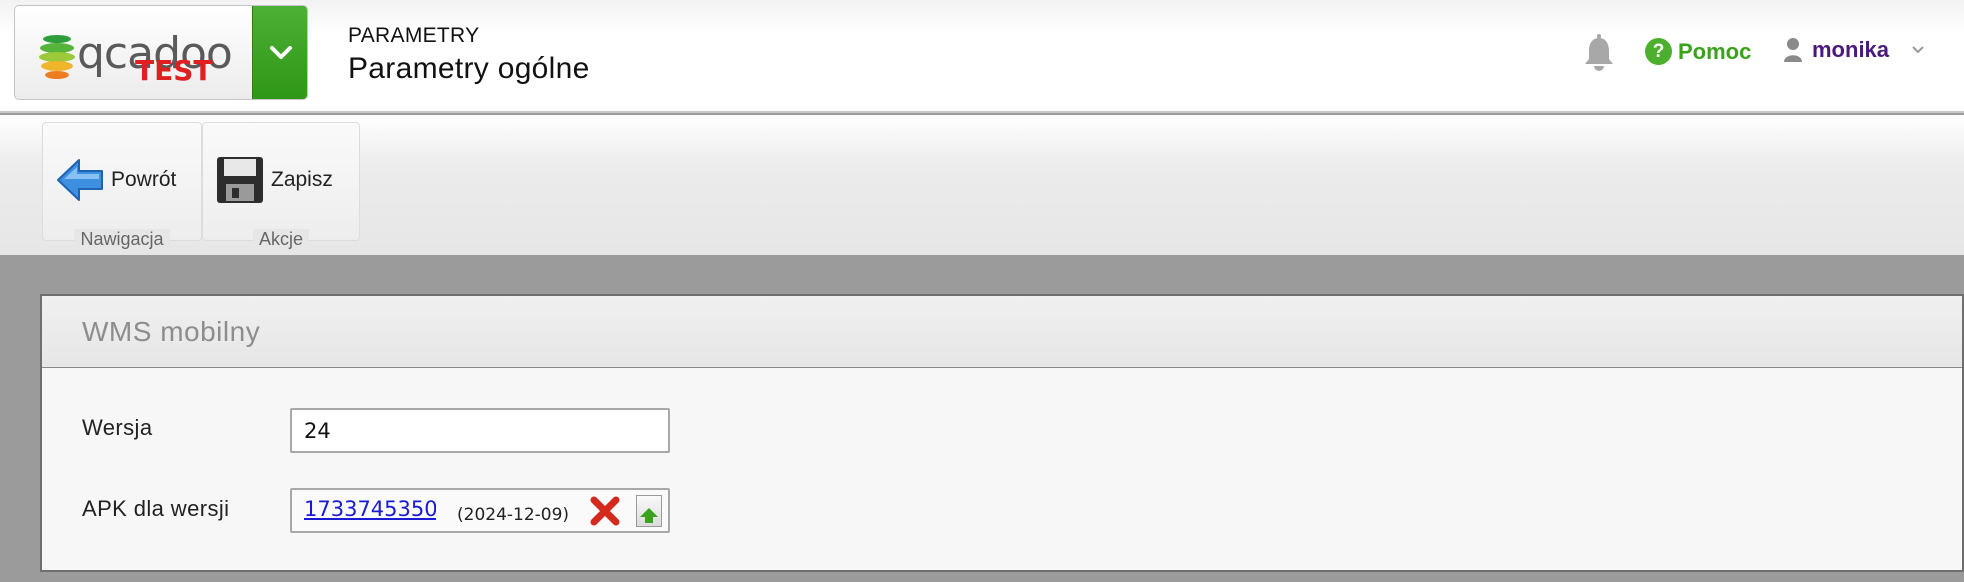 This screenshot has height=582, width=1964. What do you see at coordinates (280, 239) in the screenshot?
I see `ribbon-group-caption: Akcje` at bounding box center [280, 239].